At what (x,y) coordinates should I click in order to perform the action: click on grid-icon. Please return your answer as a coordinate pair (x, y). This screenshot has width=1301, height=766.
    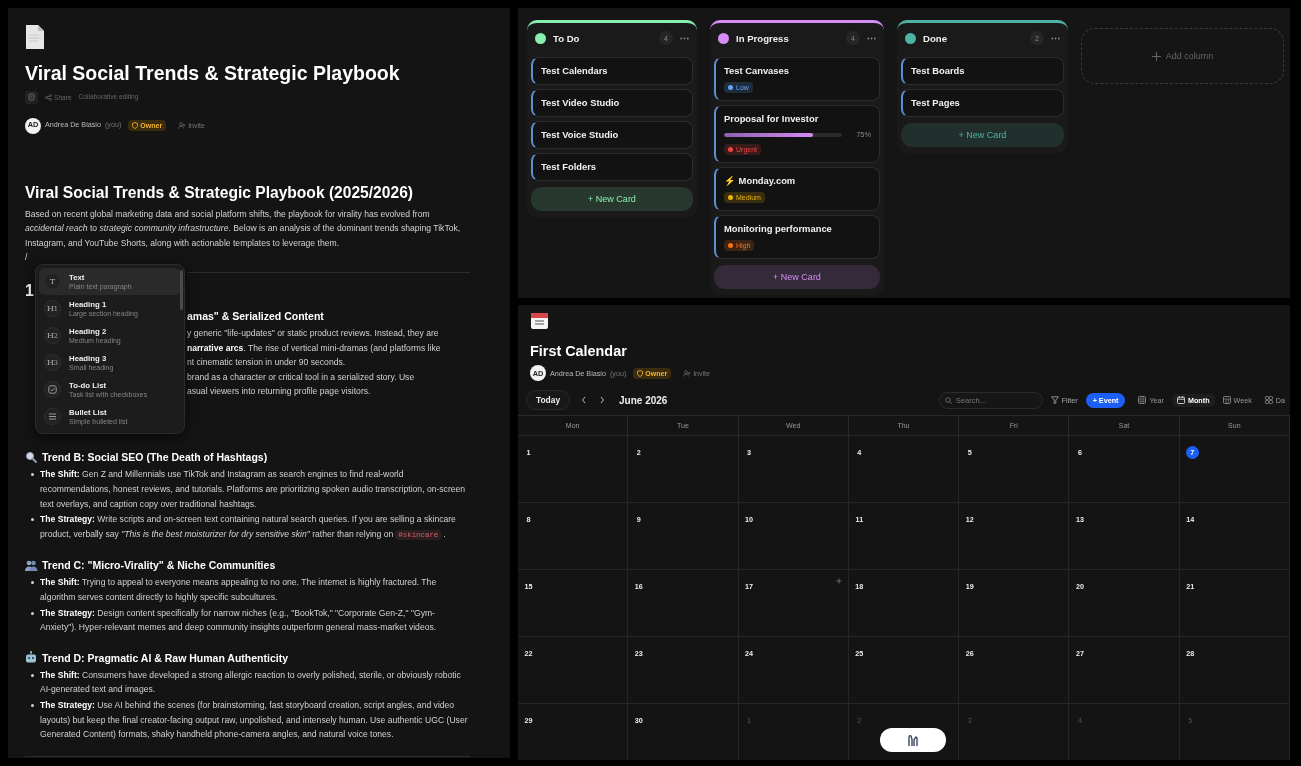
    Looking at the image, I should click on (1142, 400).